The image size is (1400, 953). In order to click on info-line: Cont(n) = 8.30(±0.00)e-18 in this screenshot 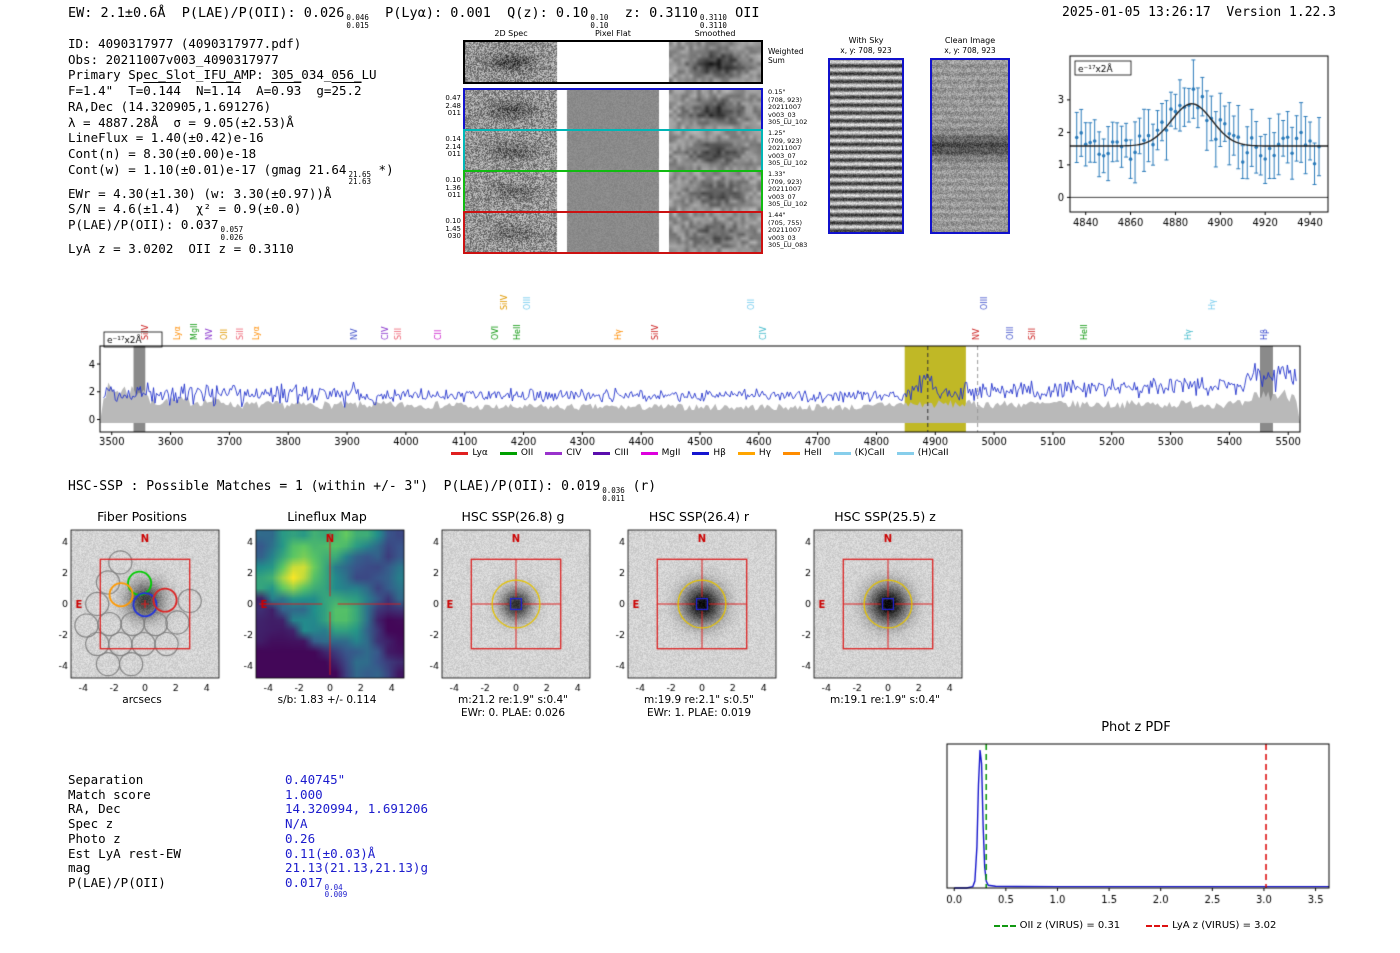, I will do `click(231, 154)`.